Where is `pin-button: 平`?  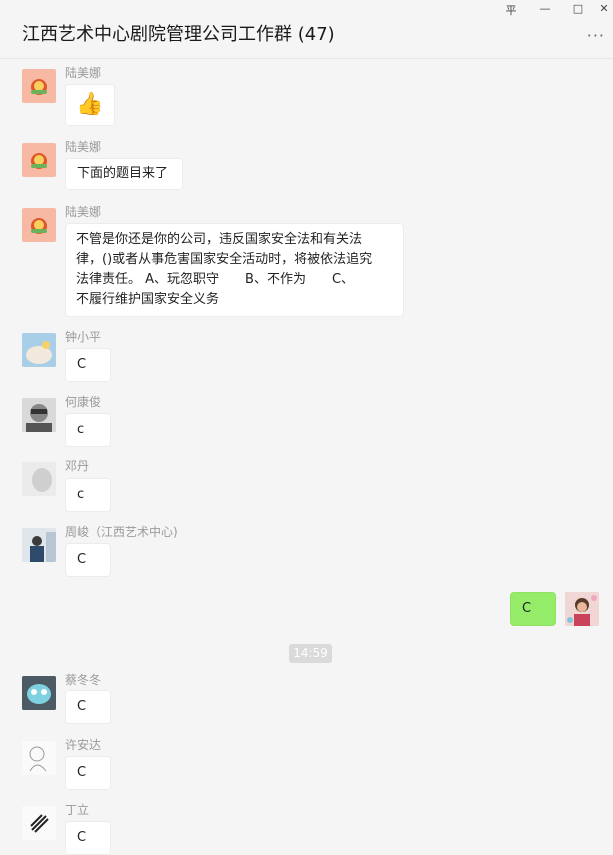
pin-button: 平 is located at coordinates (511, 10).